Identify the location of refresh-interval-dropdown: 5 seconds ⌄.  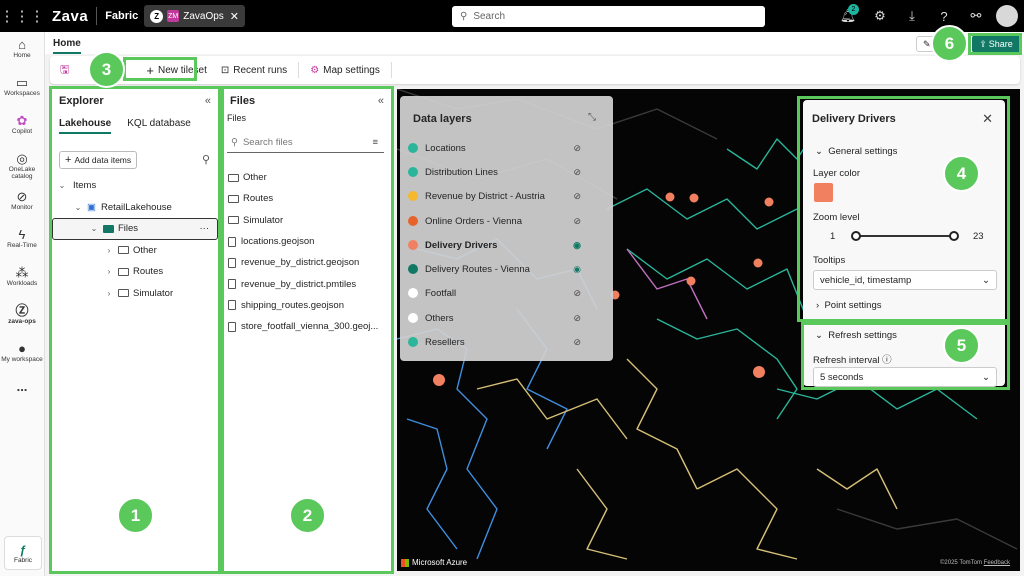
(905, 377).